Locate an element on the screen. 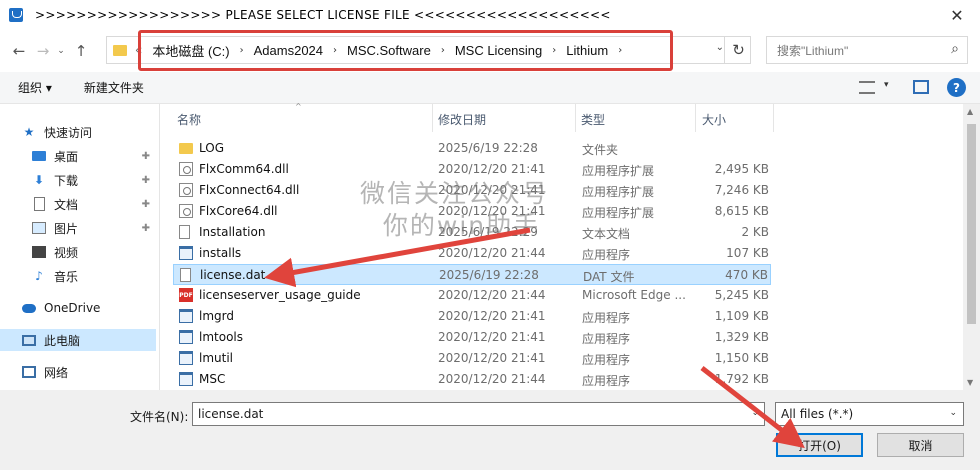 Image resolution: width=980 pixels, height=470 pixels. file-size-cell: 2,495 KB is located at coordinates (741, 169).